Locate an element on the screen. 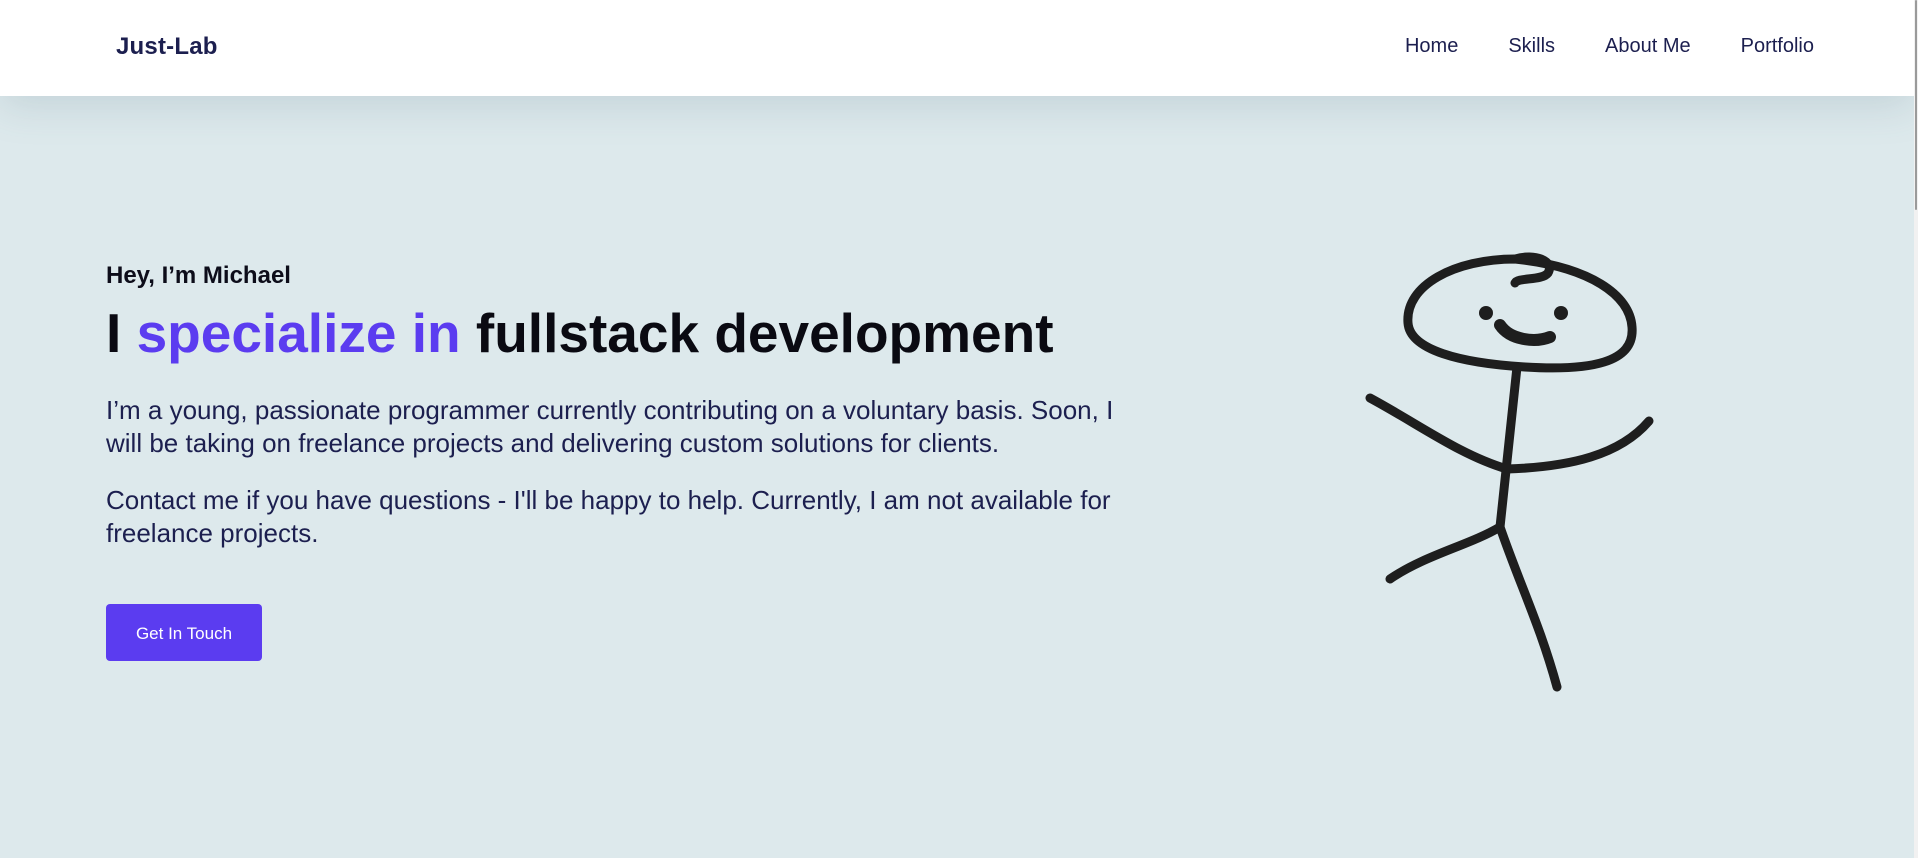 The image size is (1918, 858). hero-headline: I specialize in fullstack development is located at coordinates (631, 333).